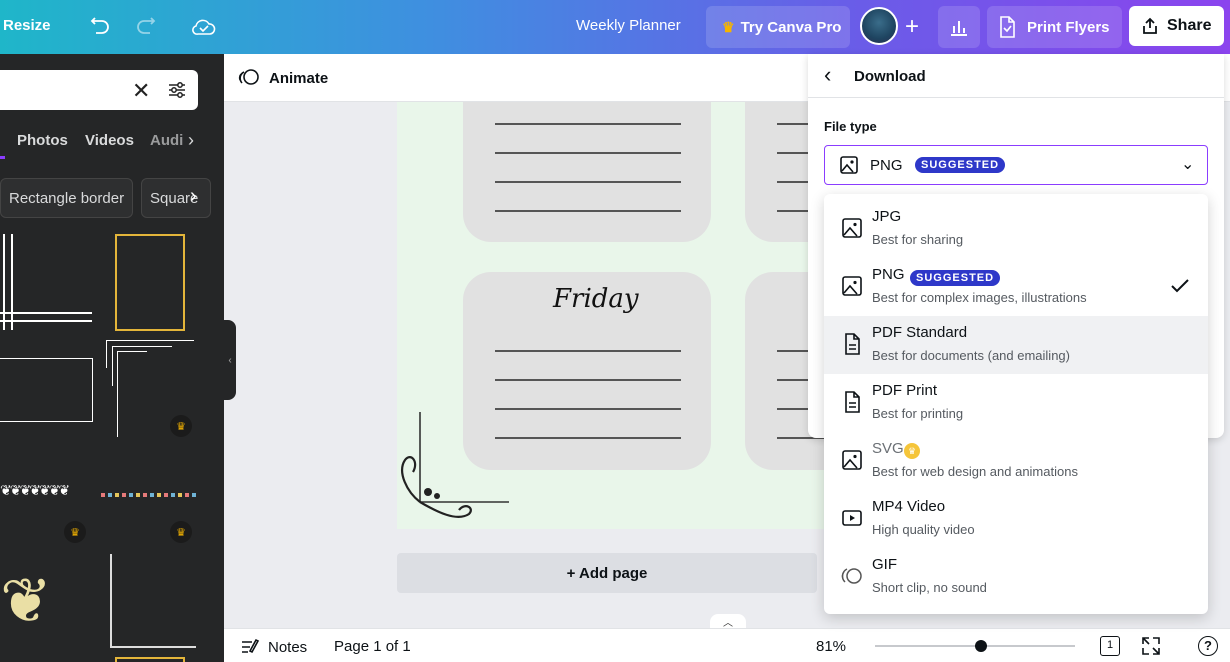  Describe the element at coordinates (727, 645) in the screenshot. I see `footer-bar: Notes Page 1 of 1 81% 1 ?` at that location.